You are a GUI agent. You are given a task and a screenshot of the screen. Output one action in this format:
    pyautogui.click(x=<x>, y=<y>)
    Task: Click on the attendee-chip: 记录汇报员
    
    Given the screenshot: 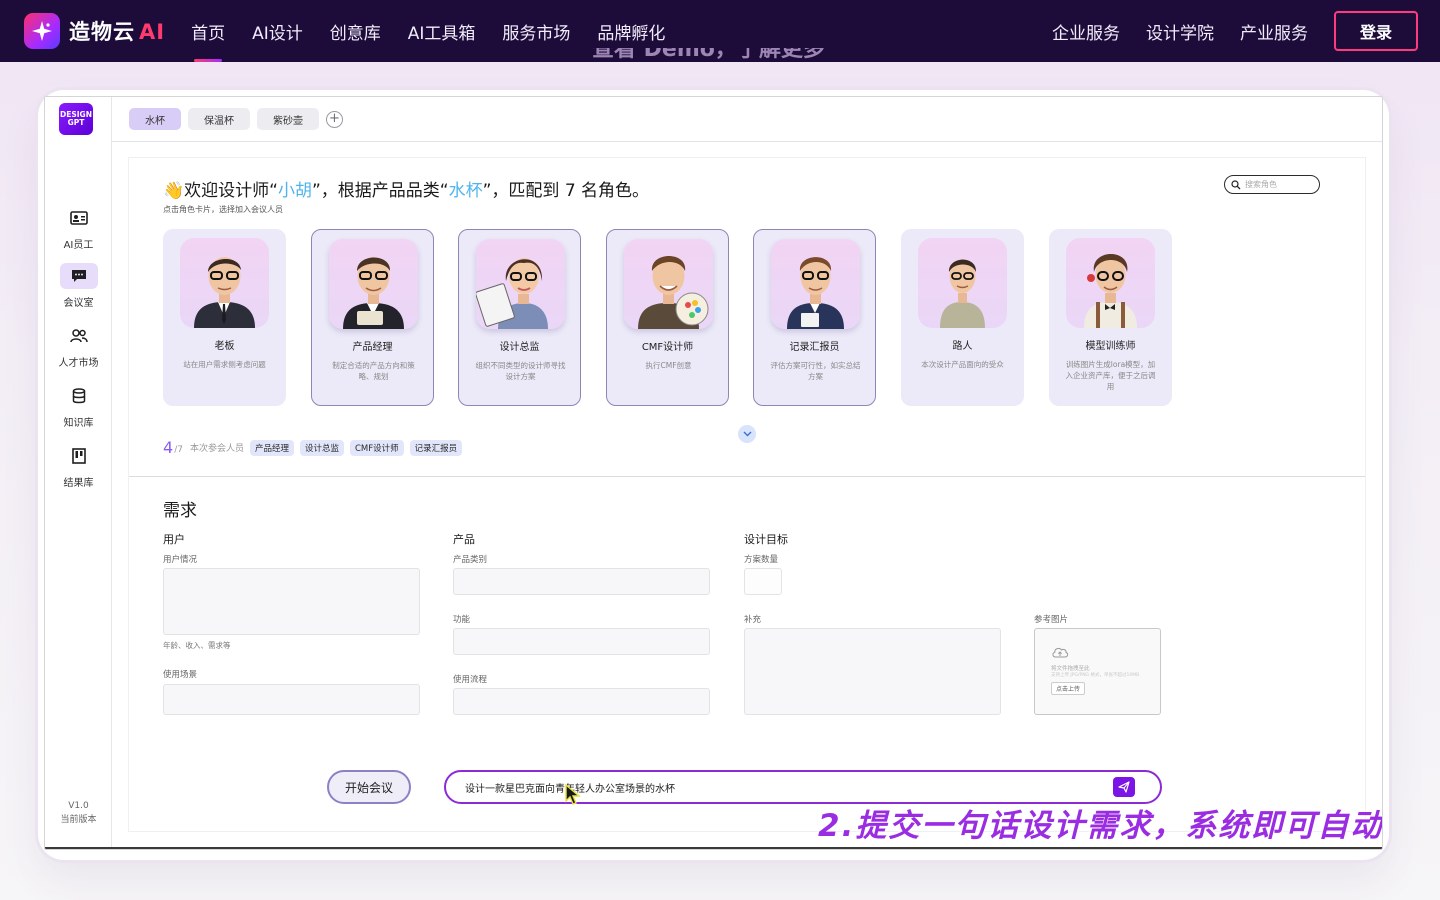 What is the action you would take?
    pyautogui.click(x=436, y=447)
    